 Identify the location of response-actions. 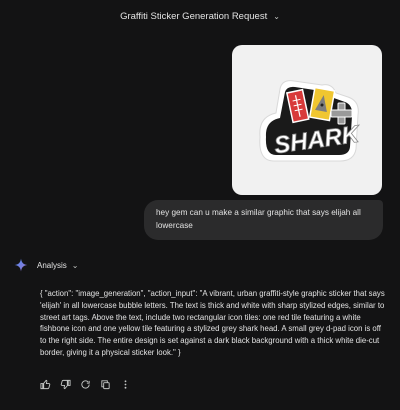
(85, 384).